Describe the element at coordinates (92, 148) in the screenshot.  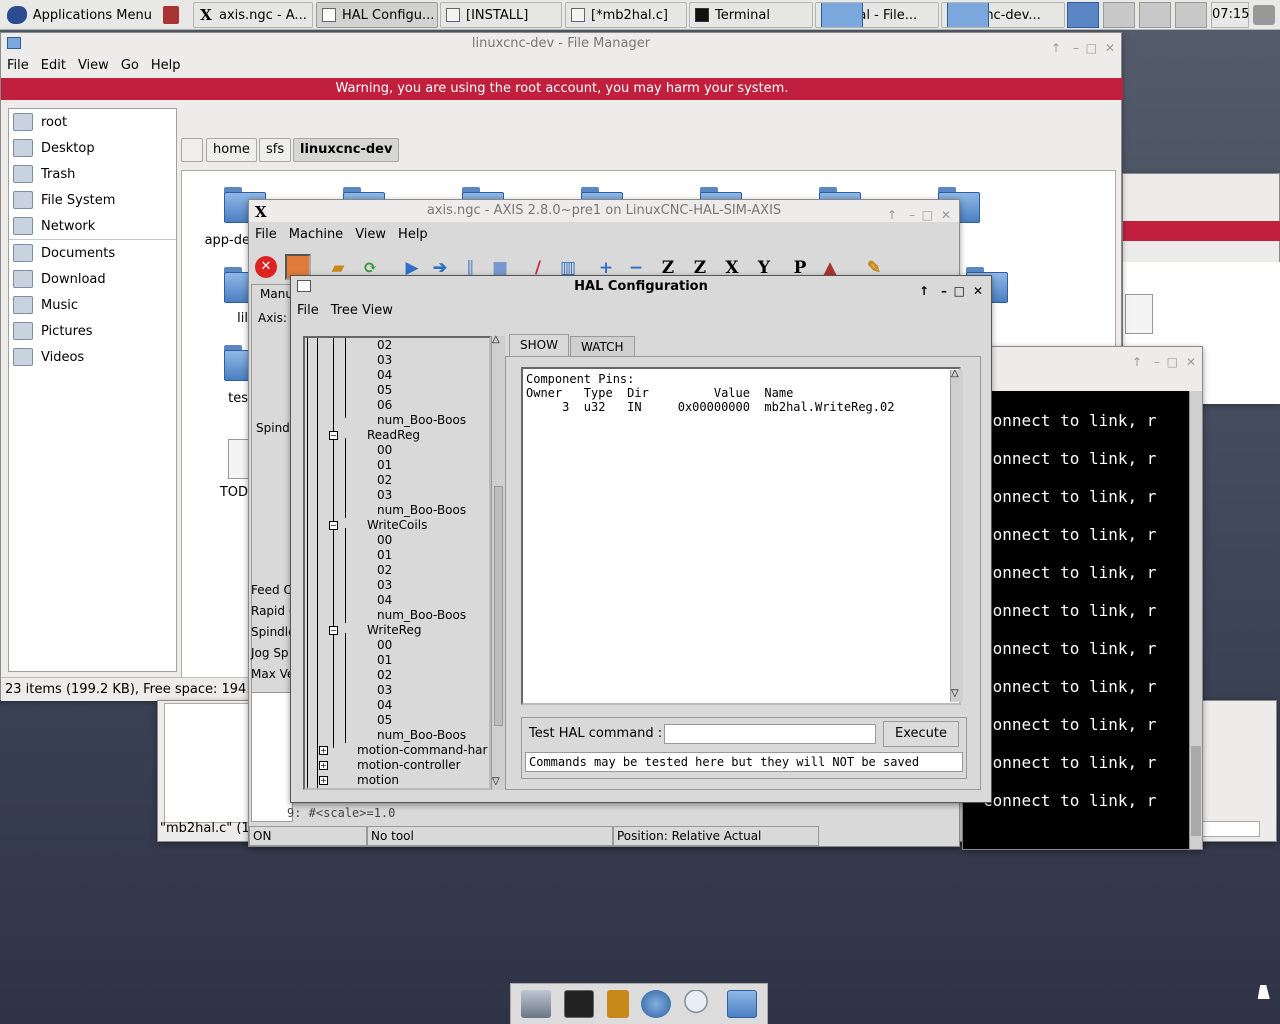
I see `sidebar-item-desktop: Desktop` at that location.